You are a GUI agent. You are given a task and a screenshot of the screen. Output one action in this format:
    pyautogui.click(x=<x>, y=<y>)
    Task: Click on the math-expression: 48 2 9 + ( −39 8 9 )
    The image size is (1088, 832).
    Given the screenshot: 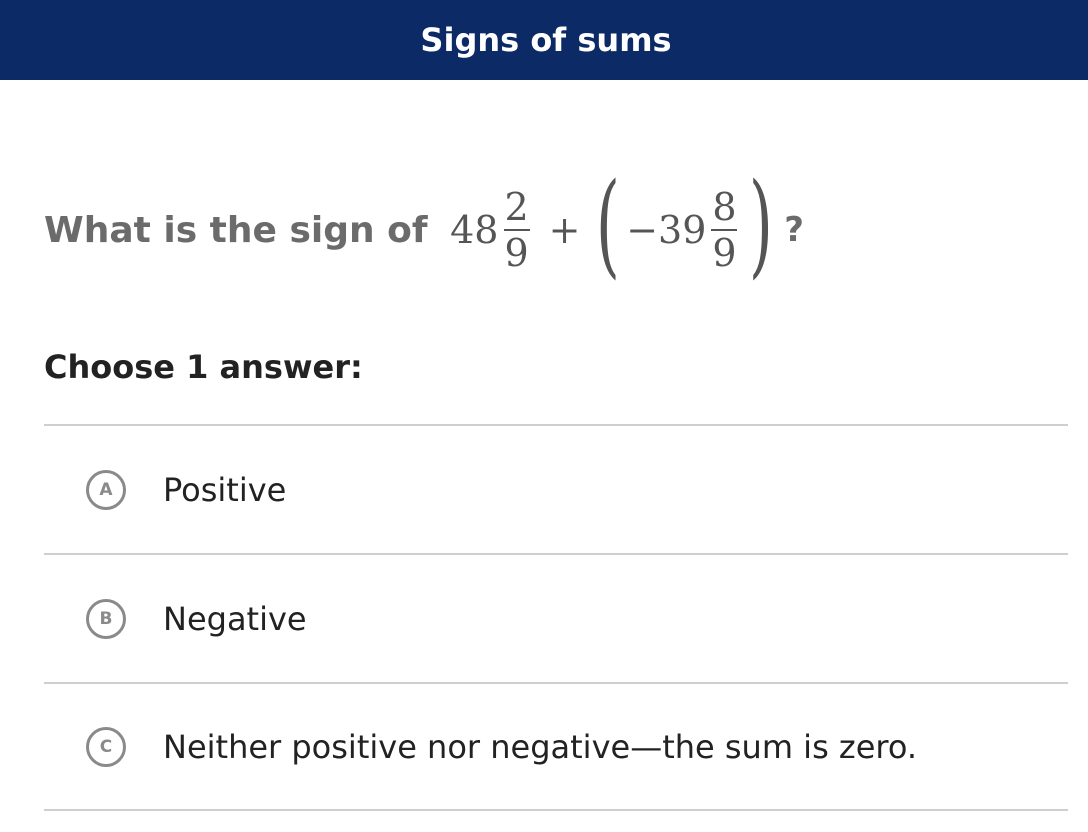 What is the action you would take?
    pyautogui.click(x=608, y=225)
    